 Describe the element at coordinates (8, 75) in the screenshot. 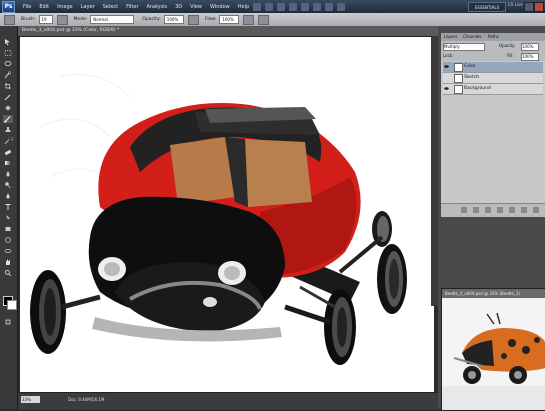

I see `quick-selection-tool-icon` at that location.